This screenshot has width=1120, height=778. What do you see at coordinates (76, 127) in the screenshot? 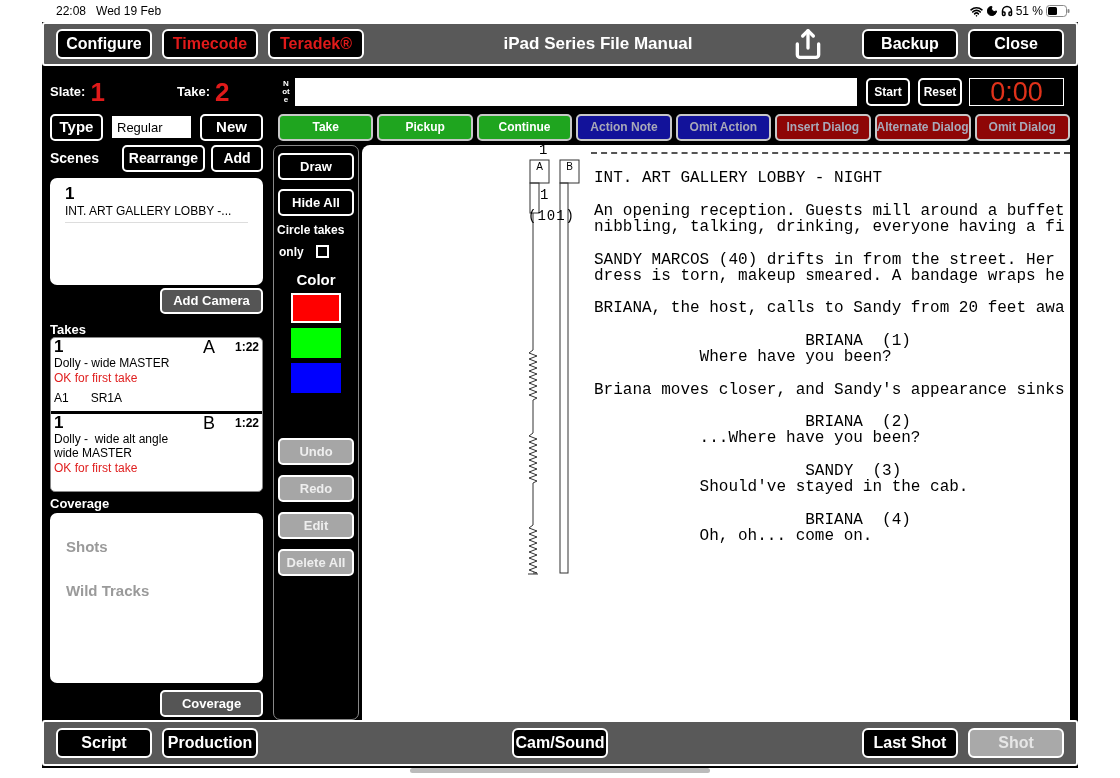
I see `type-button: Type` at bounding box center [76, 127].